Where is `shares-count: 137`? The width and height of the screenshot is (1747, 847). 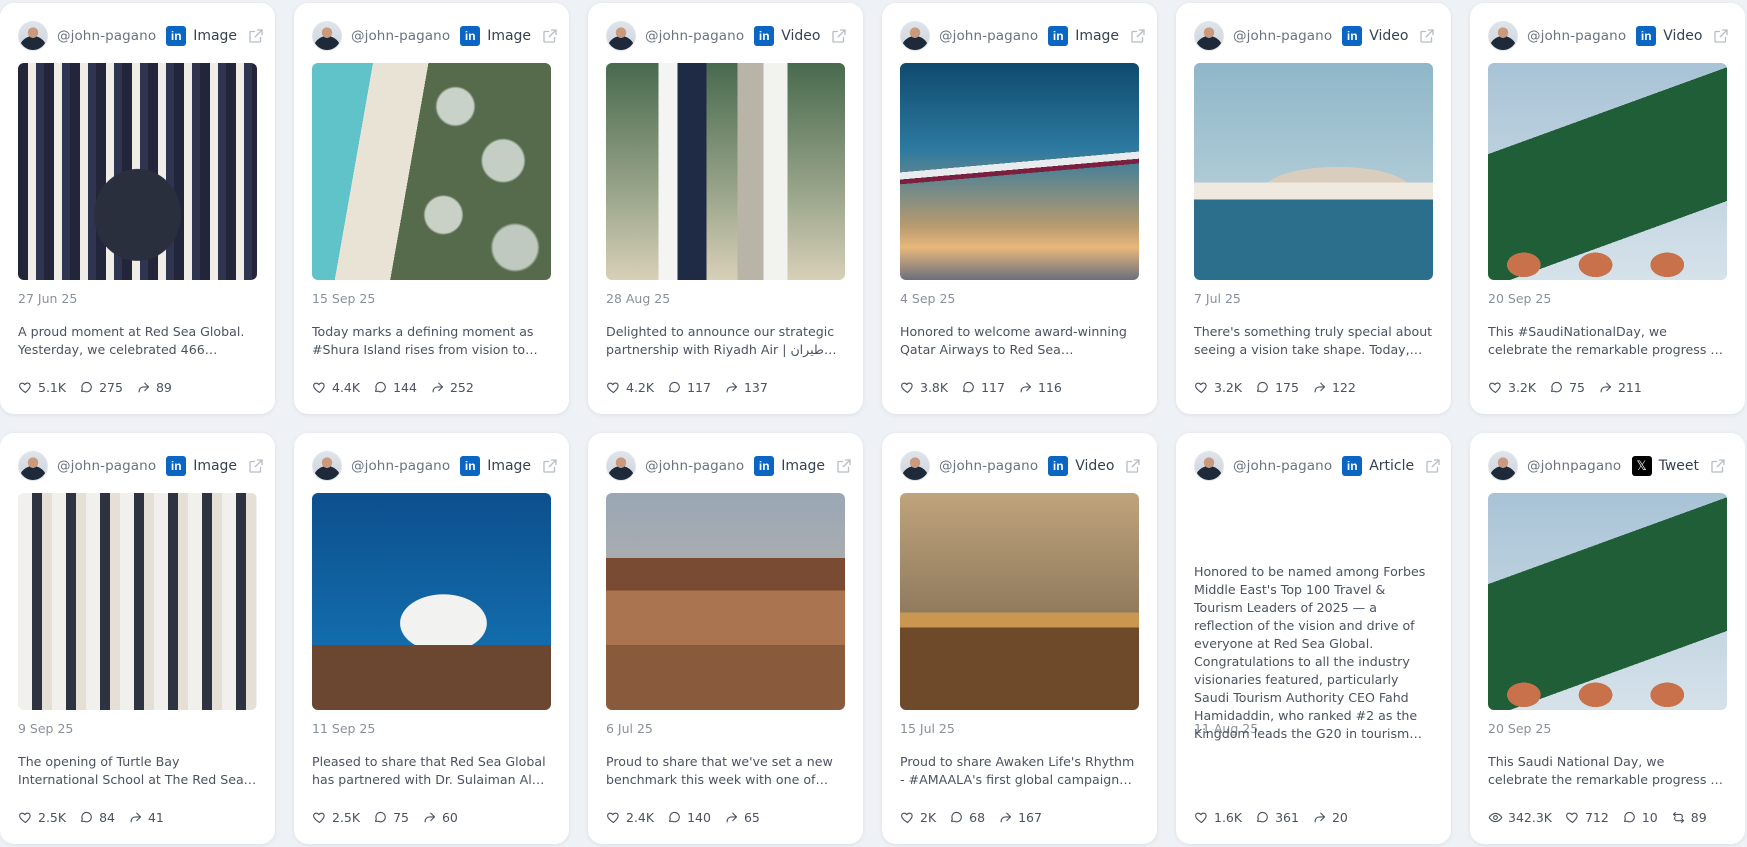 shares-count: 137 is located at coordinates (746, 387).